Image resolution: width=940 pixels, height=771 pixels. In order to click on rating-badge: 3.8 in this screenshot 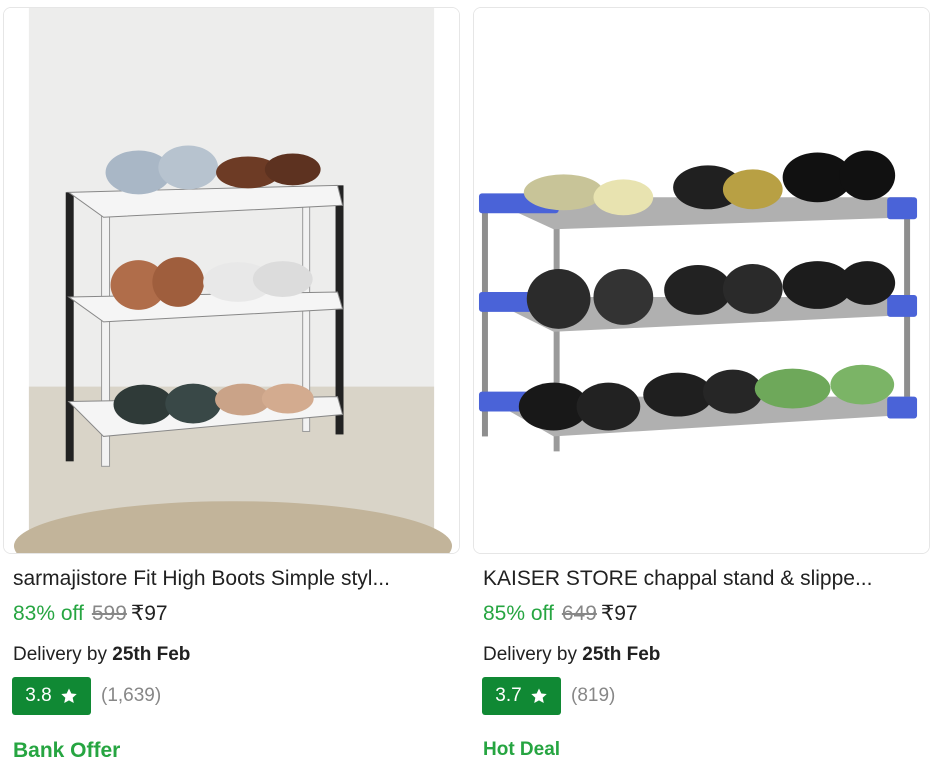, I will do `click(51, 696)`.